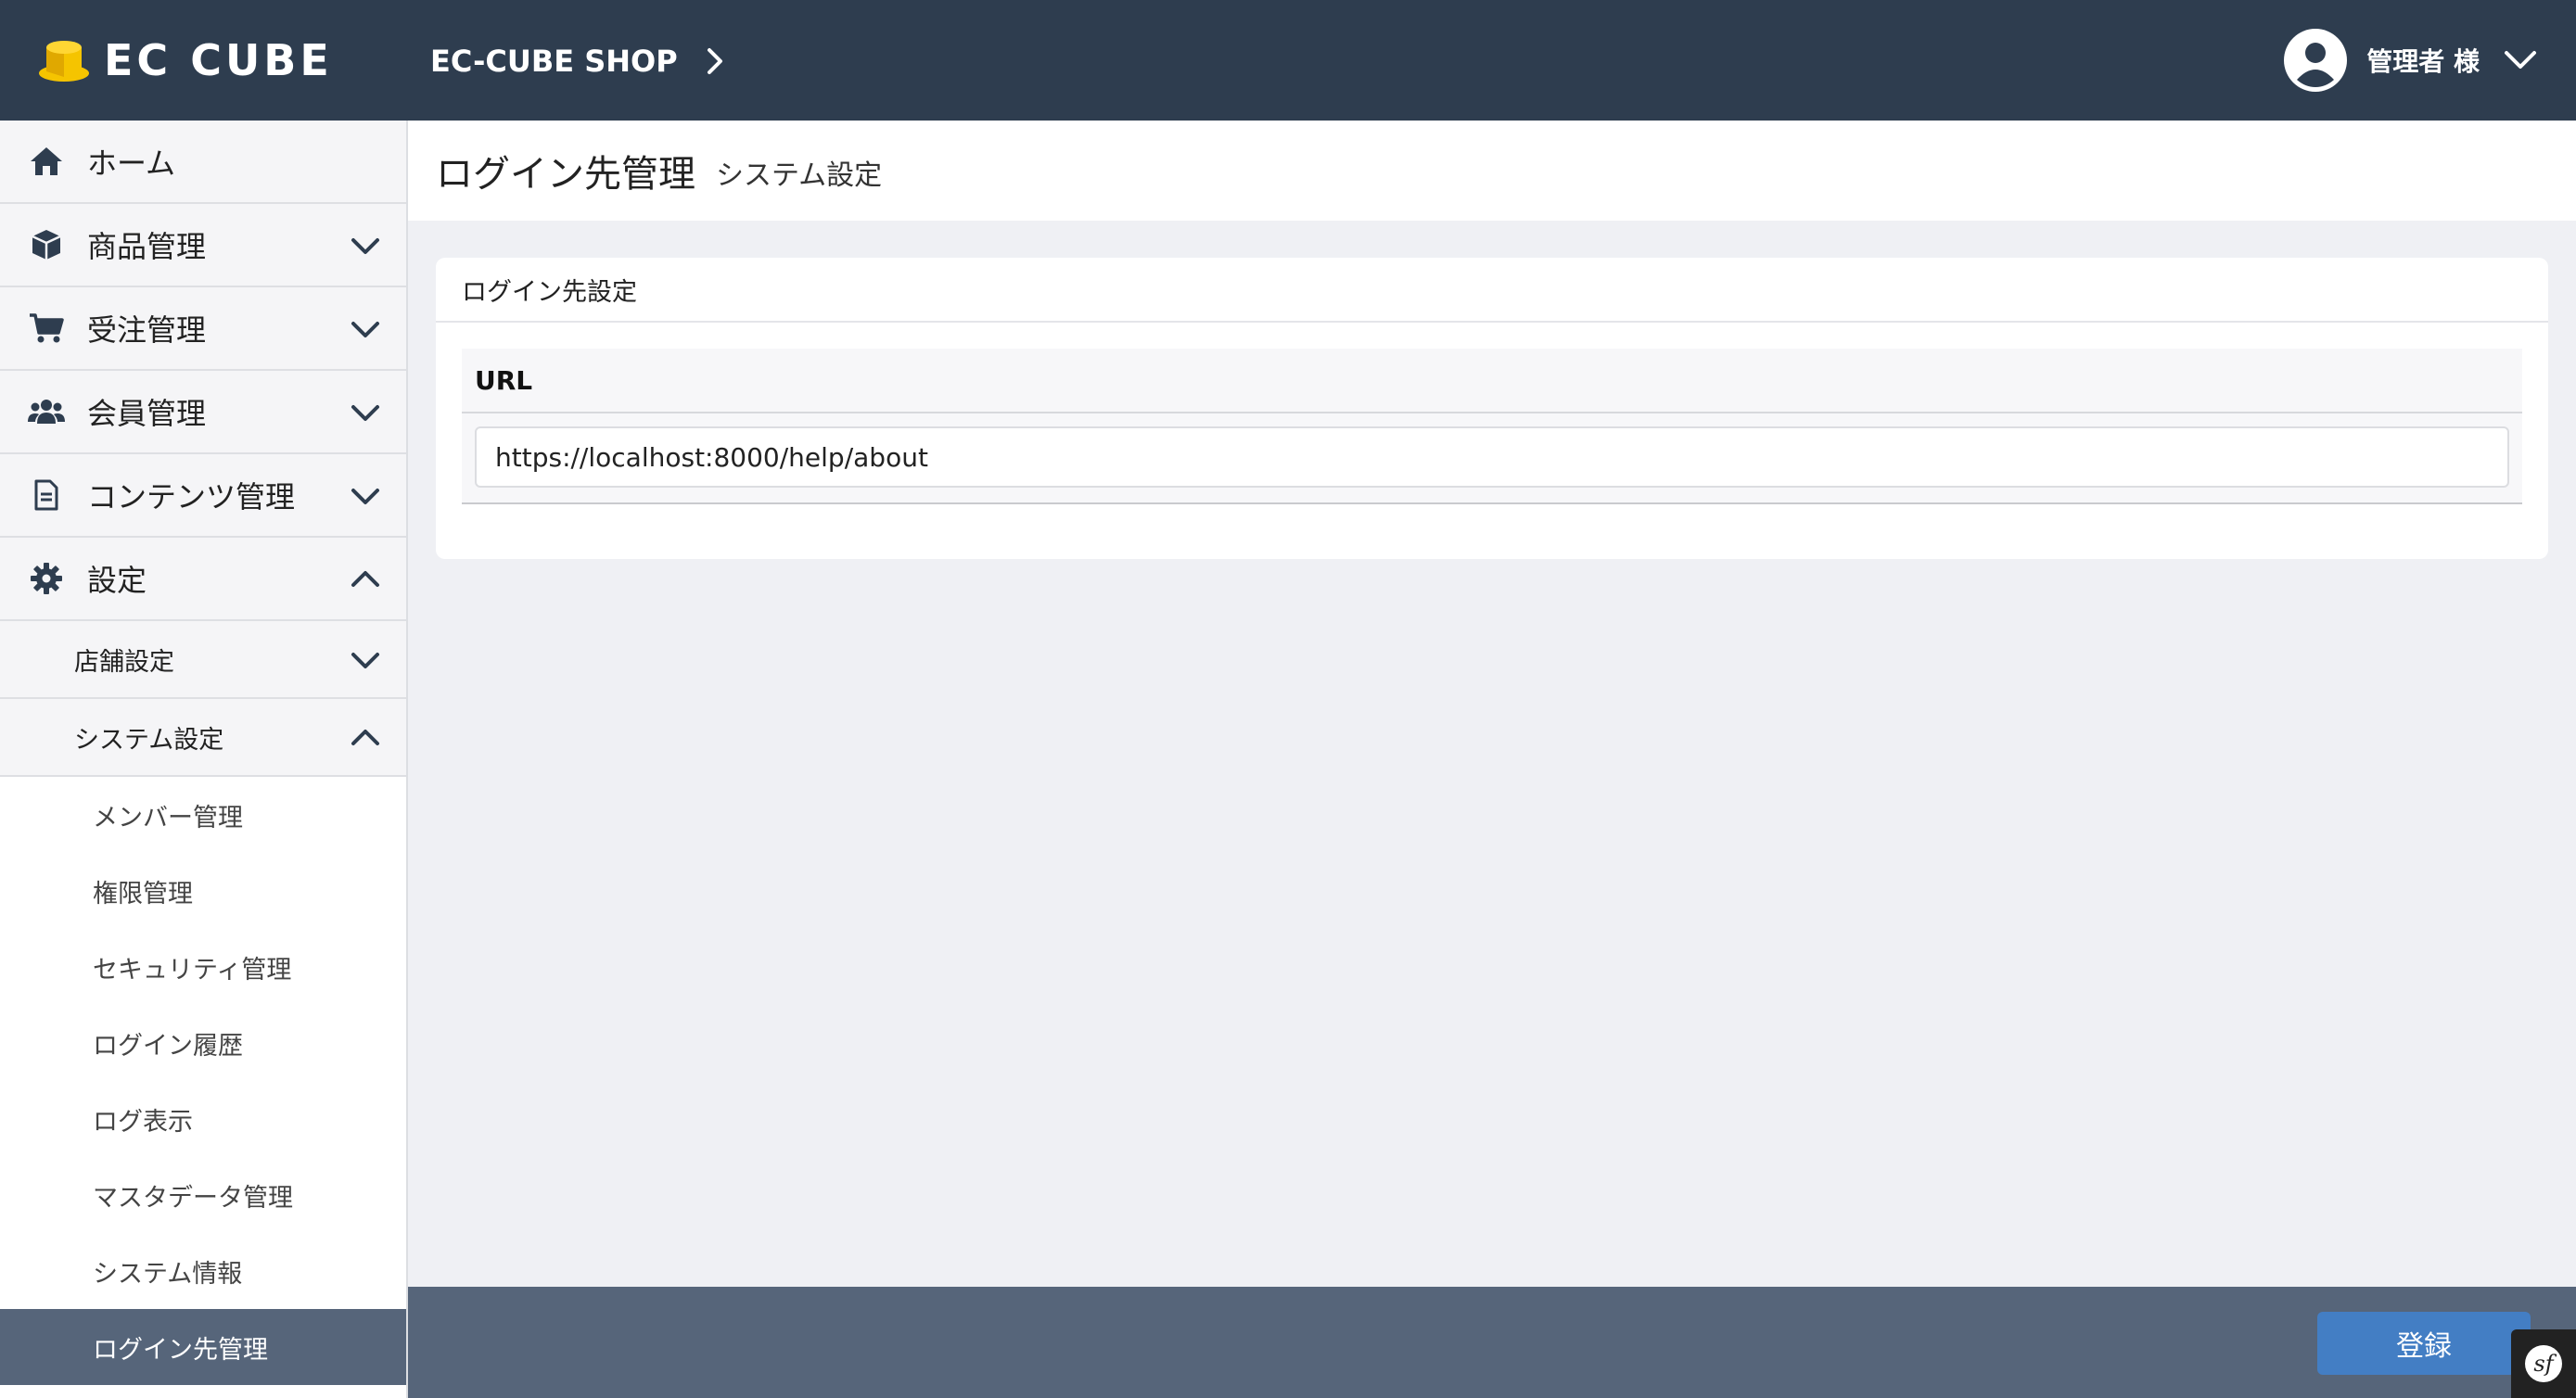 The image size is (2576, 1398). Describe the element at coordinates (203, 162) in the screenshot. I see `sidebar-item-home: ホーム` at that location.